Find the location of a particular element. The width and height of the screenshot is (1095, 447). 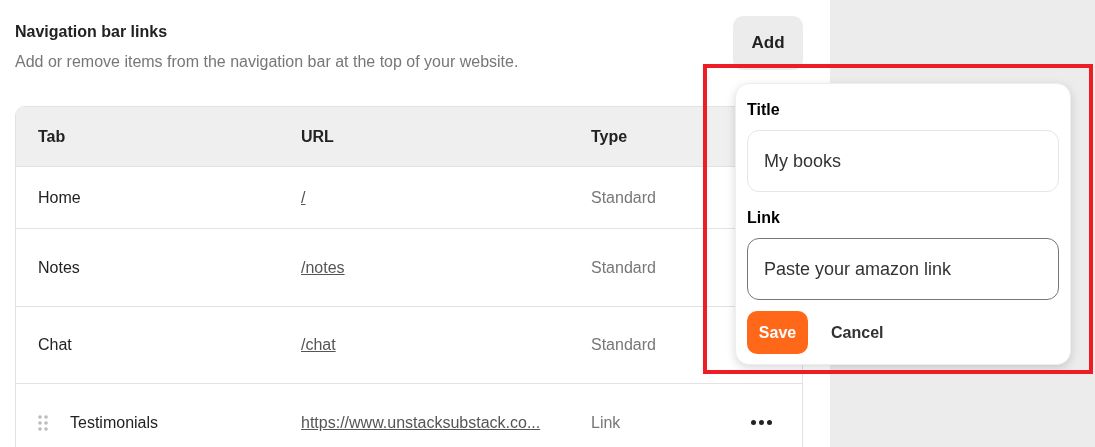

section-description: Add or remove items from the navigation bar at the top of your website. is located at coordinates (267, 62).